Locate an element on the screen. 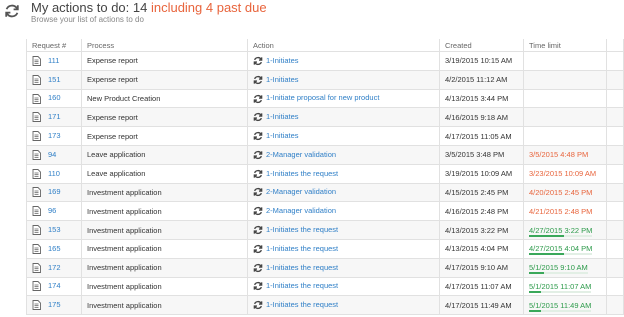  time-limit-cell: 5/1/2015 9:10 AM is located at coordinates (565, 267).